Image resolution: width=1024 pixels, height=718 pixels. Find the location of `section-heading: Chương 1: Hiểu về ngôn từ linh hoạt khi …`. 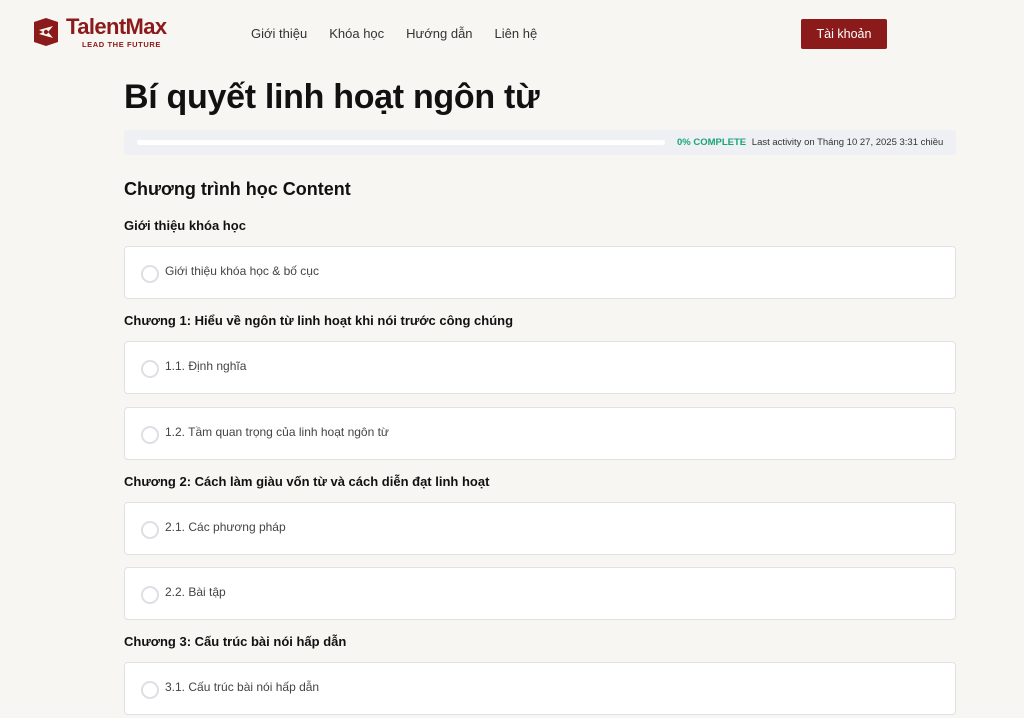

section-heading: Chương 1: Hiểu về ngôn từ linh hoạt khi … is located at coordinates (319, 320).